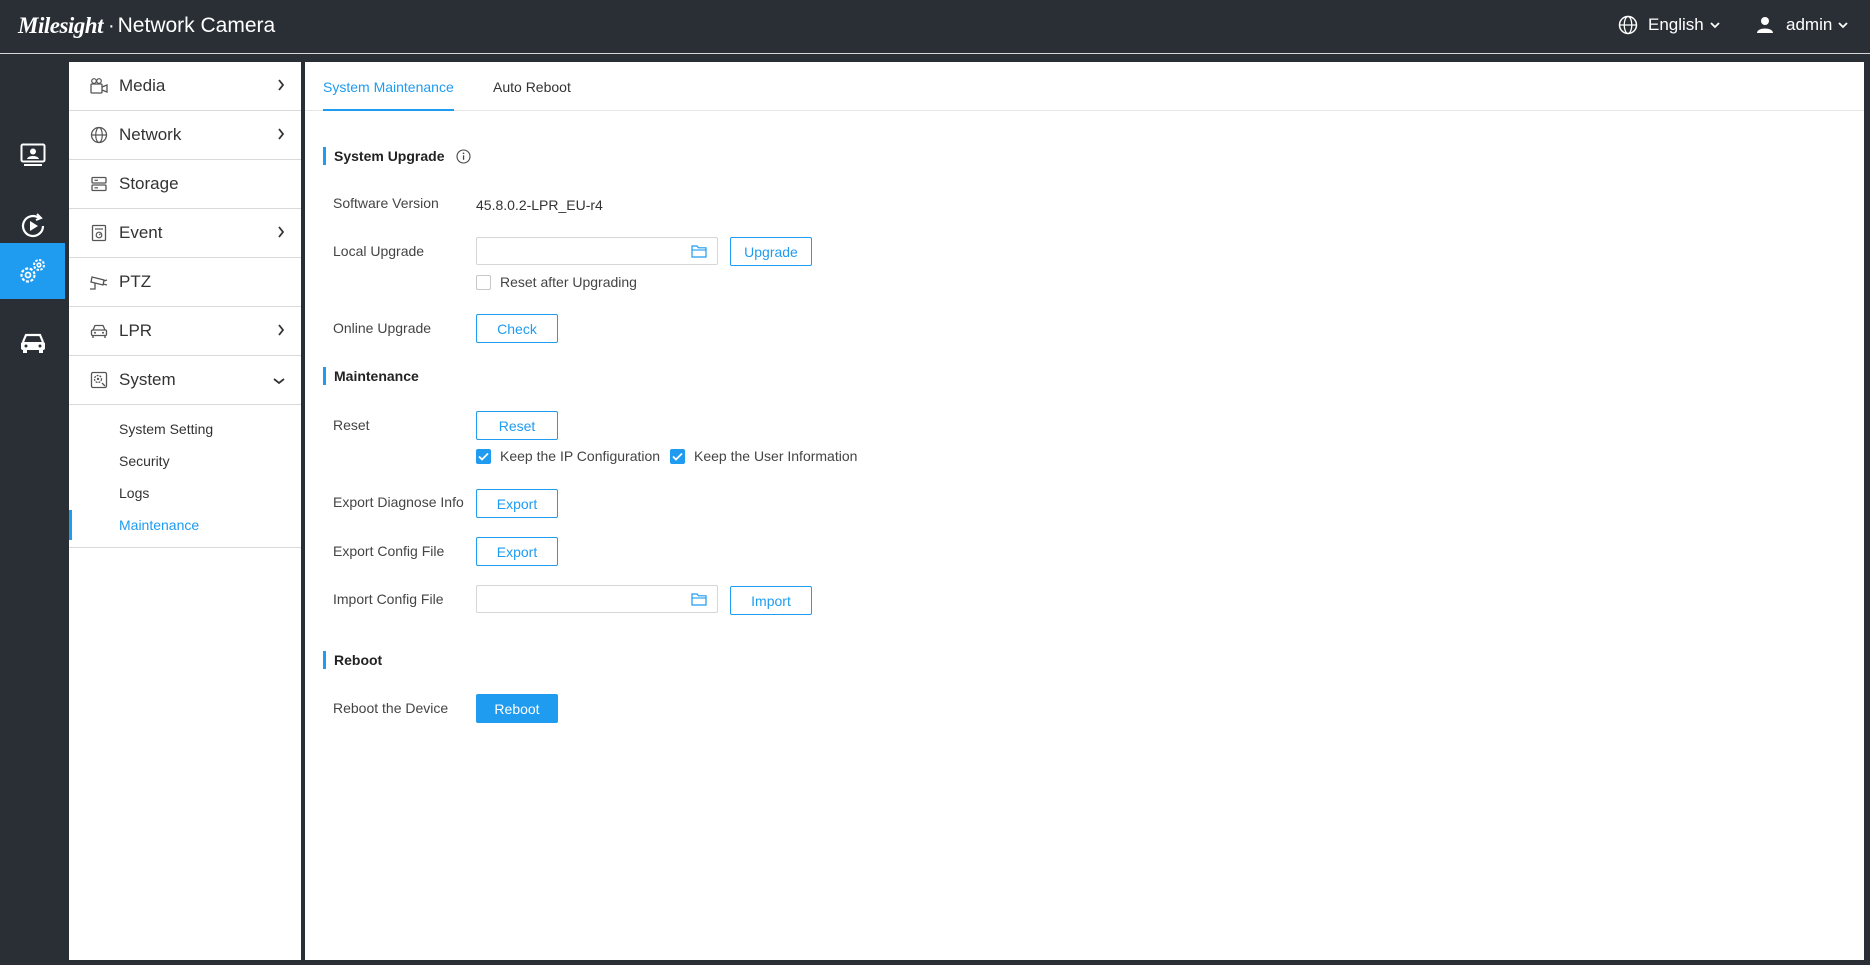 The width and height of the screenshot is (1870, 965). Describe the element at coordinates (185, 493) in the screenshot. I see `sidebar-subitem-logs: Logs` at that location.